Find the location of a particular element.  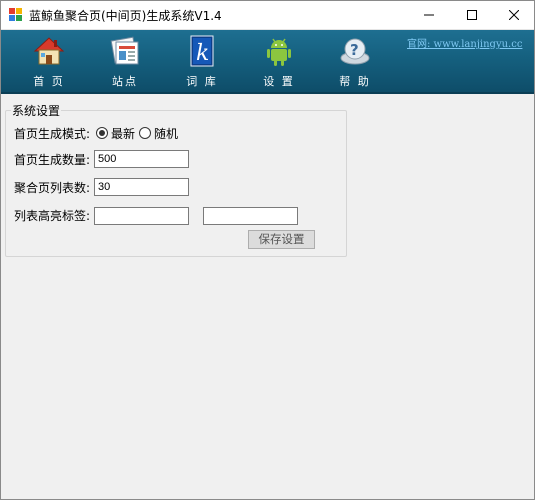

android-icon is located at coordinates (279, 52).